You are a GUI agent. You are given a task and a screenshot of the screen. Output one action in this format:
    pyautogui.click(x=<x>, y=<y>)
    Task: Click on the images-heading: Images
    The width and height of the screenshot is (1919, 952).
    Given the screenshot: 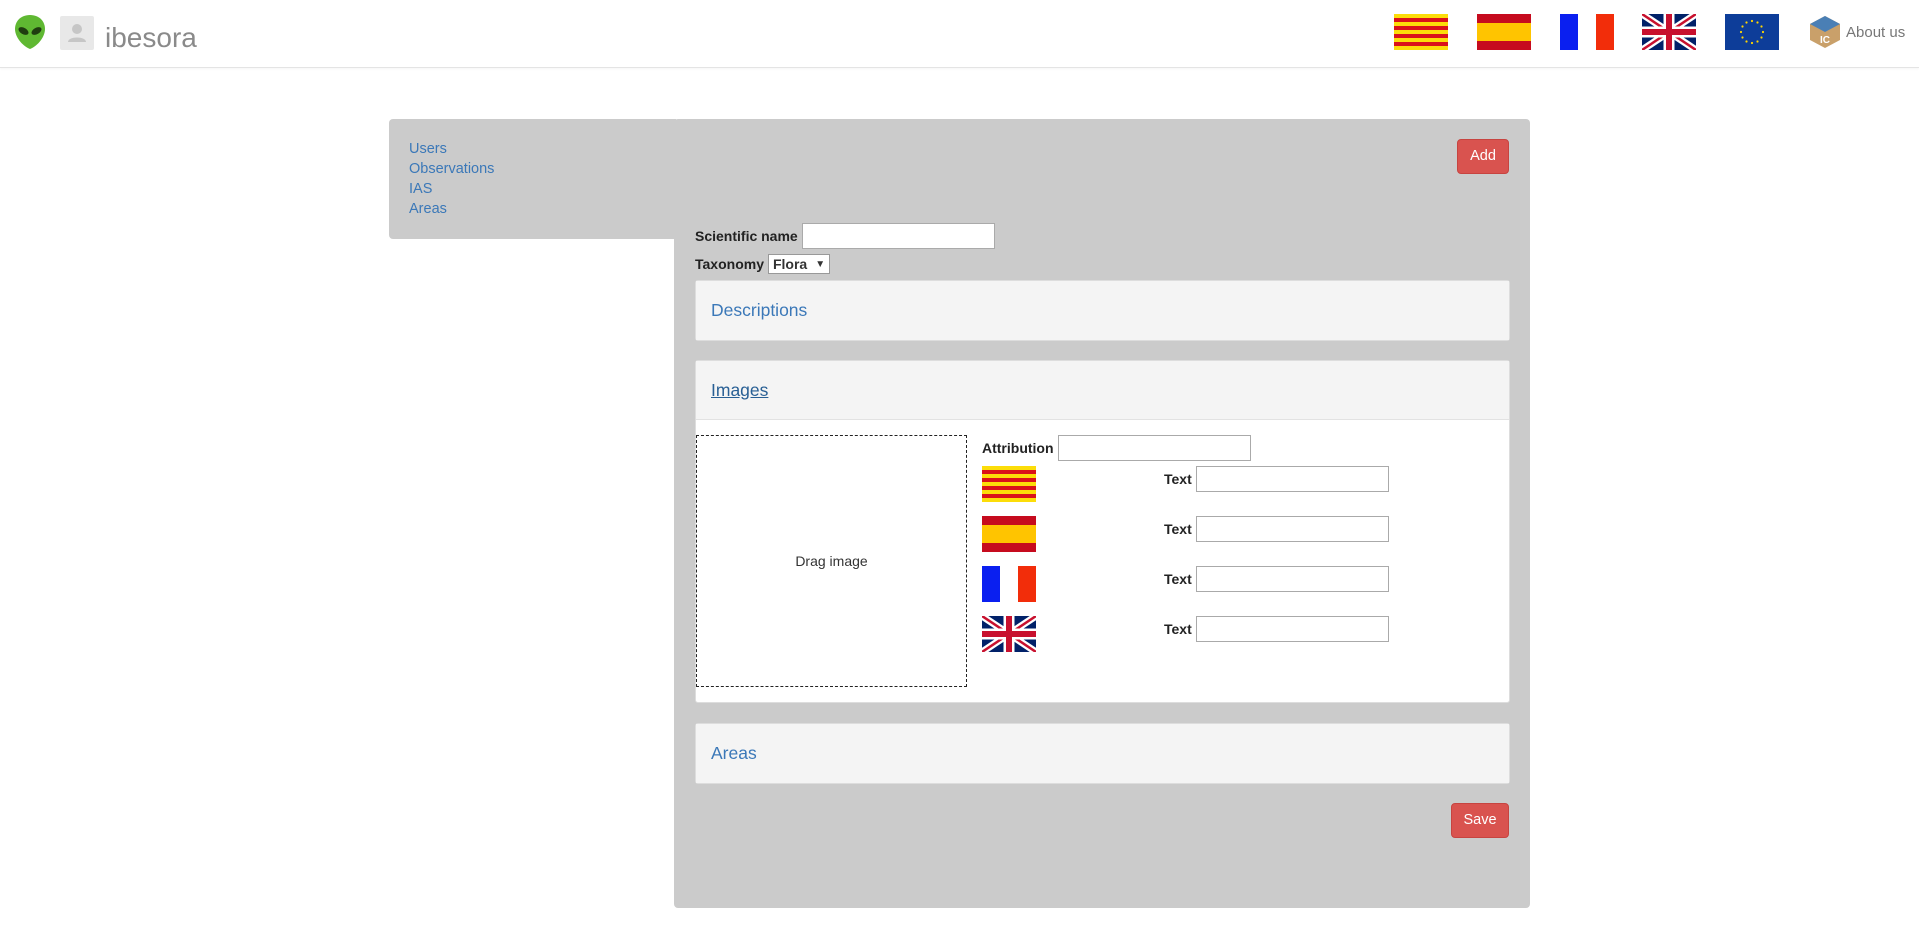 What is the action you would take?
    pyautogui.click(x=1102, y=390)
    